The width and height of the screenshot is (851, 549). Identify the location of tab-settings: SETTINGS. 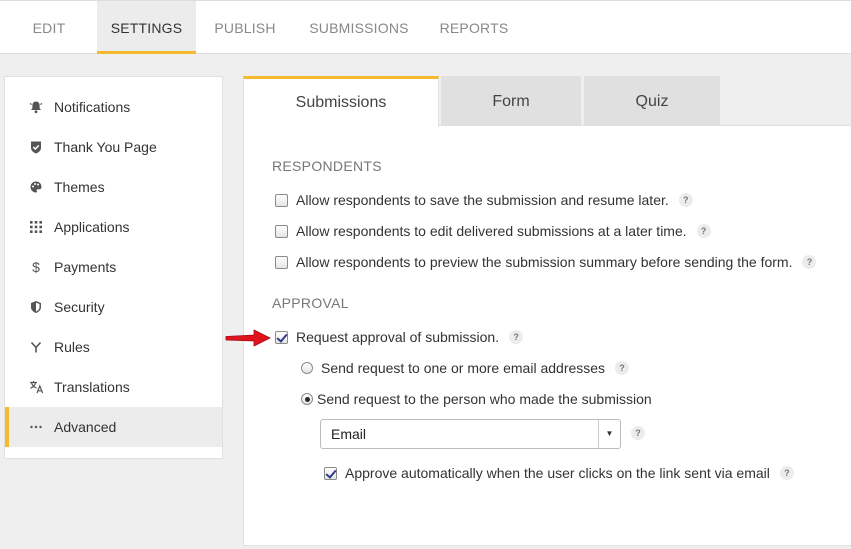
(146, 27).